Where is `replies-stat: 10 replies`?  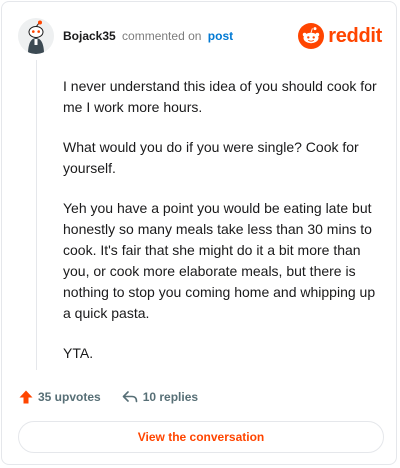
replies-stat: 10 replies is located at coordinates (159, 397).